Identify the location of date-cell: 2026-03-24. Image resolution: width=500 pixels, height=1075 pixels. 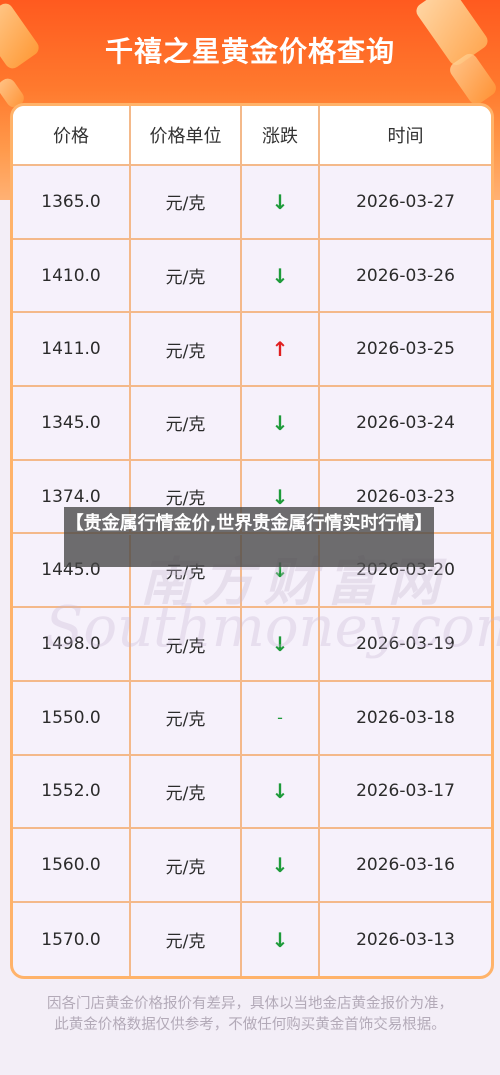
(405, 422).